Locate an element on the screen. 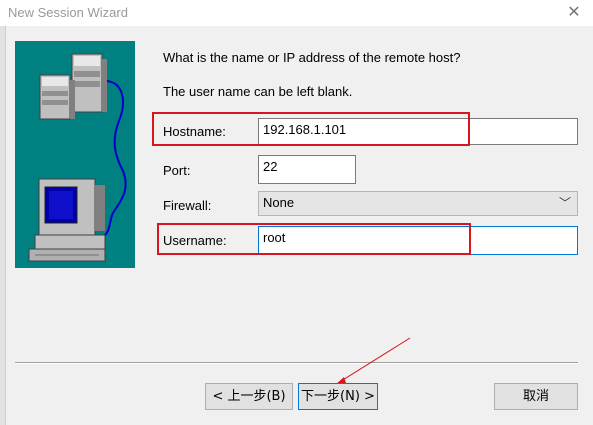 Image resolution: width=593 pixels, height=425 pixels. computer-icon is located at coordinates (67, 220).